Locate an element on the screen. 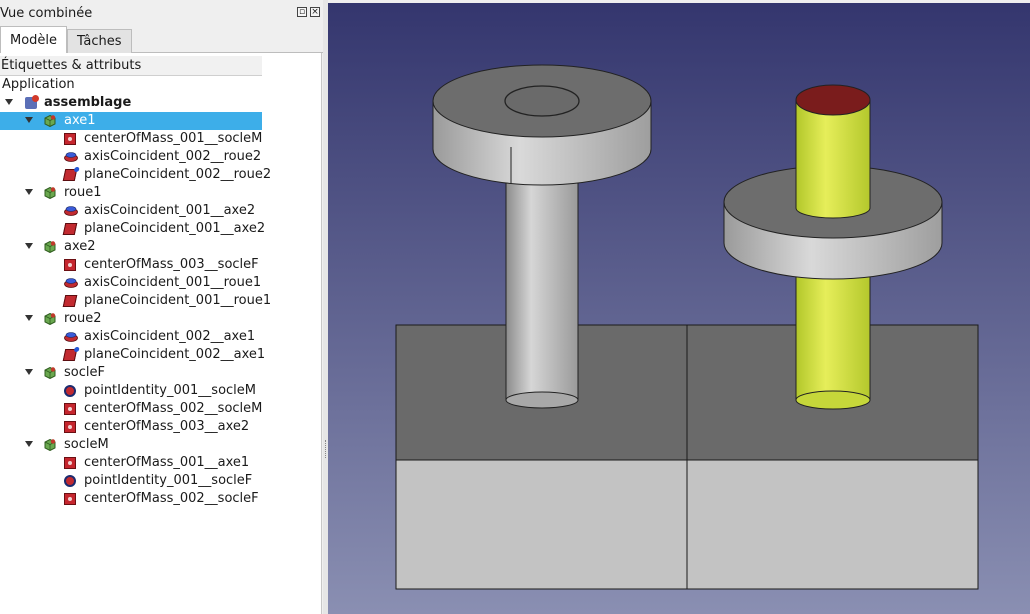  tree-row-roue2: roue2 is located at coordinates (131, 319).